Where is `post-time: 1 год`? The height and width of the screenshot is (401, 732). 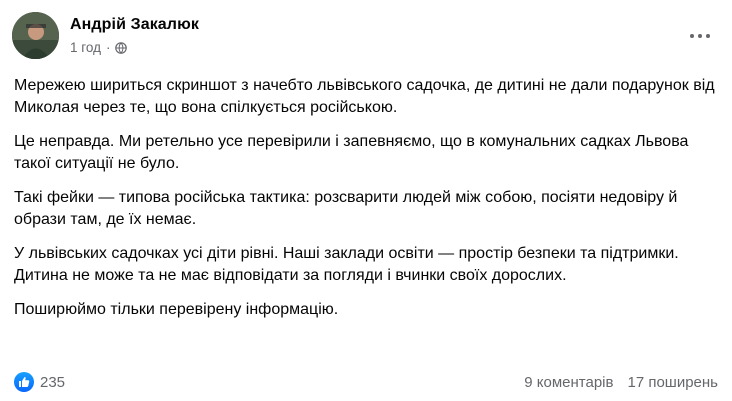
post-time: 1 год is located at coordinates (85, 48).